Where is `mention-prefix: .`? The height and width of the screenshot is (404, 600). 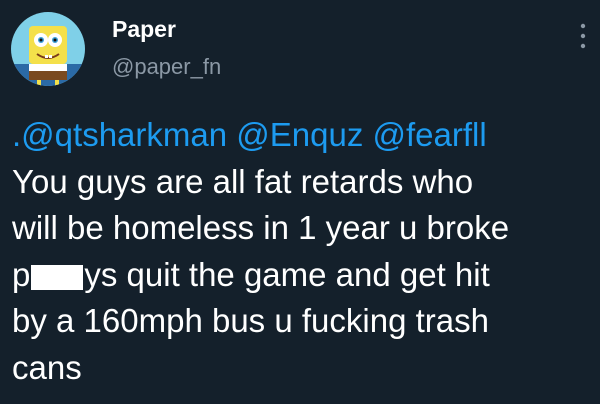 mention-prefix: . is located at coordinates (17, 134).